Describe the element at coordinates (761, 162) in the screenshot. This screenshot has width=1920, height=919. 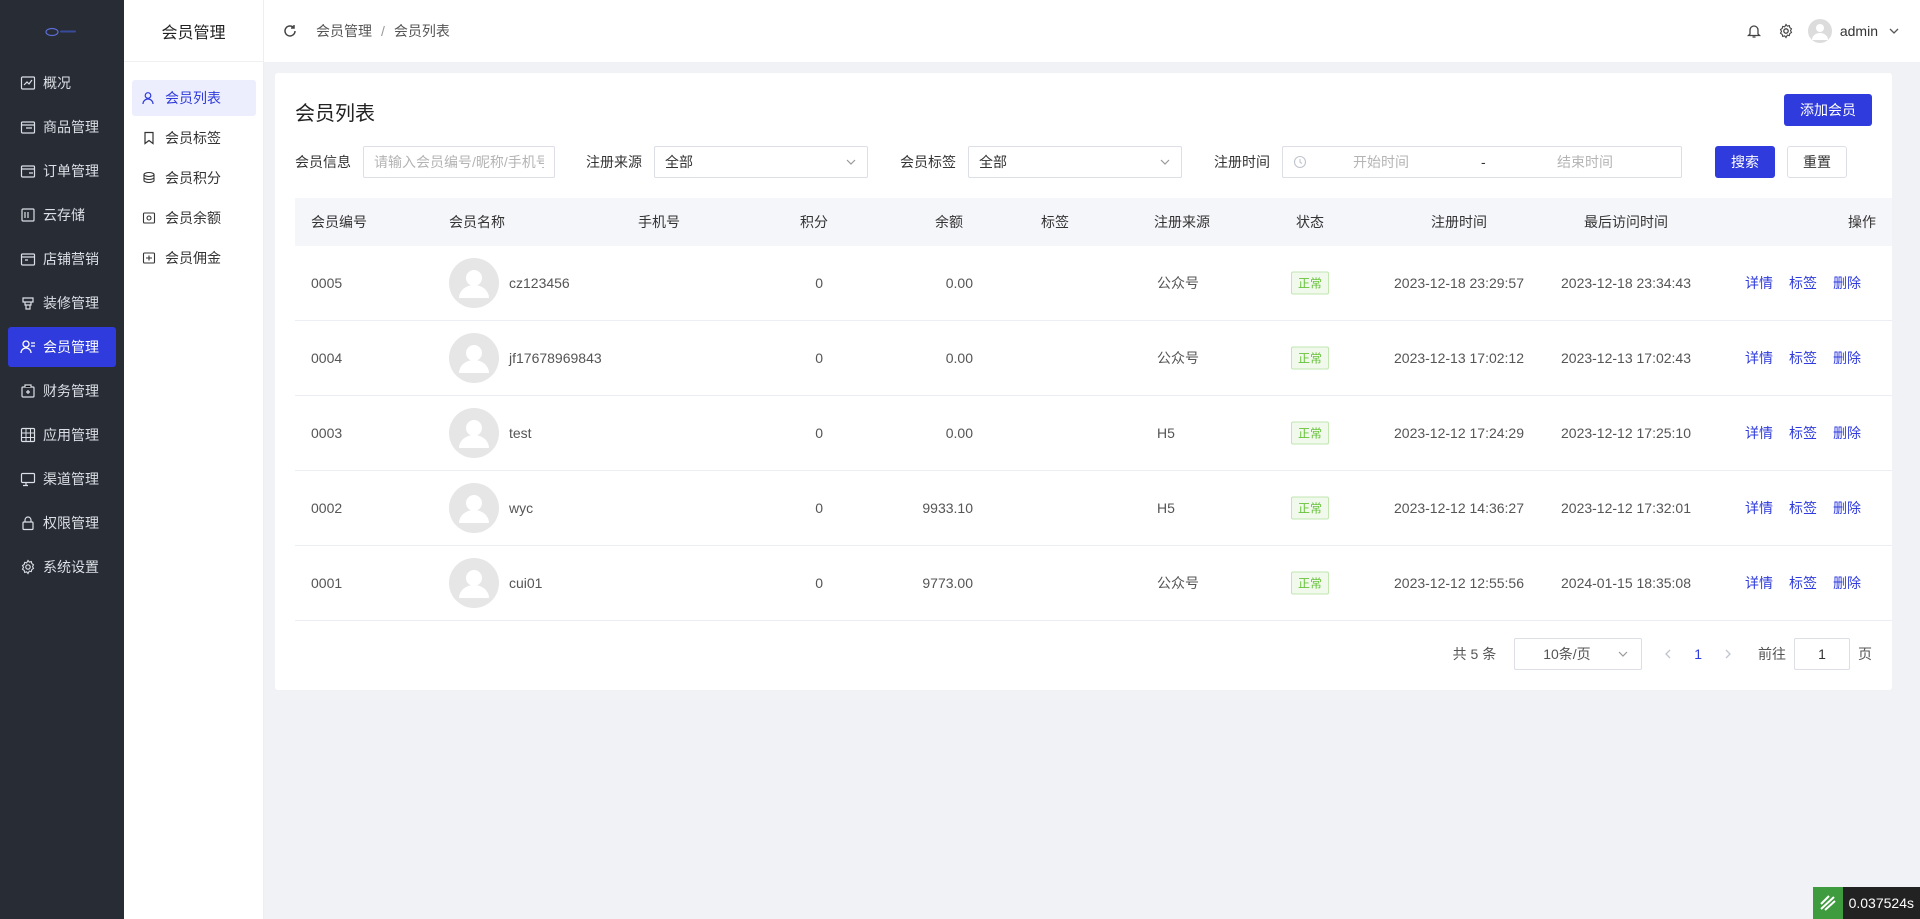
I see `source-select: 全部` at that location.